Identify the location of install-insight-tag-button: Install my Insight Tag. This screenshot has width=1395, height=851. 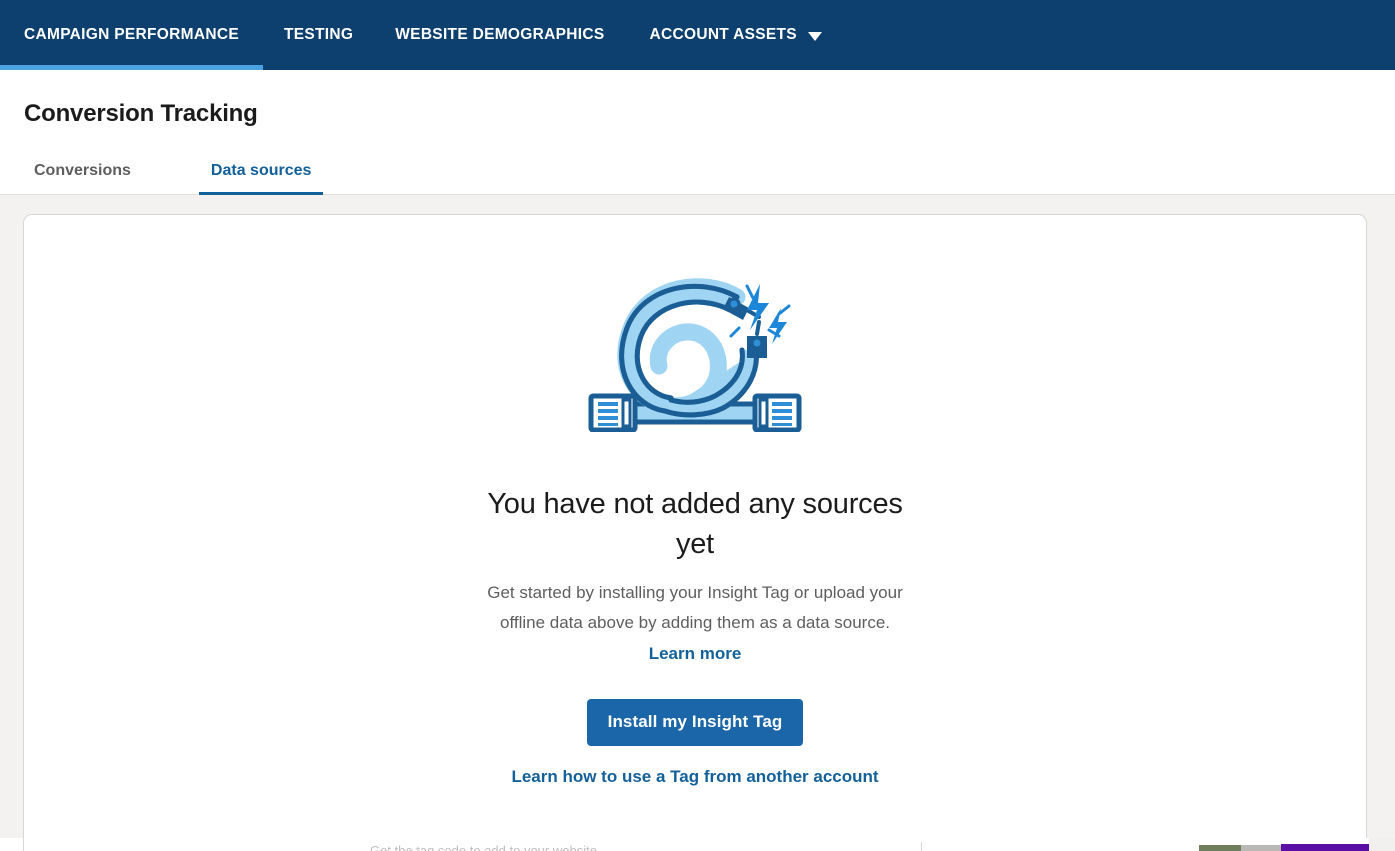
(695, 722).